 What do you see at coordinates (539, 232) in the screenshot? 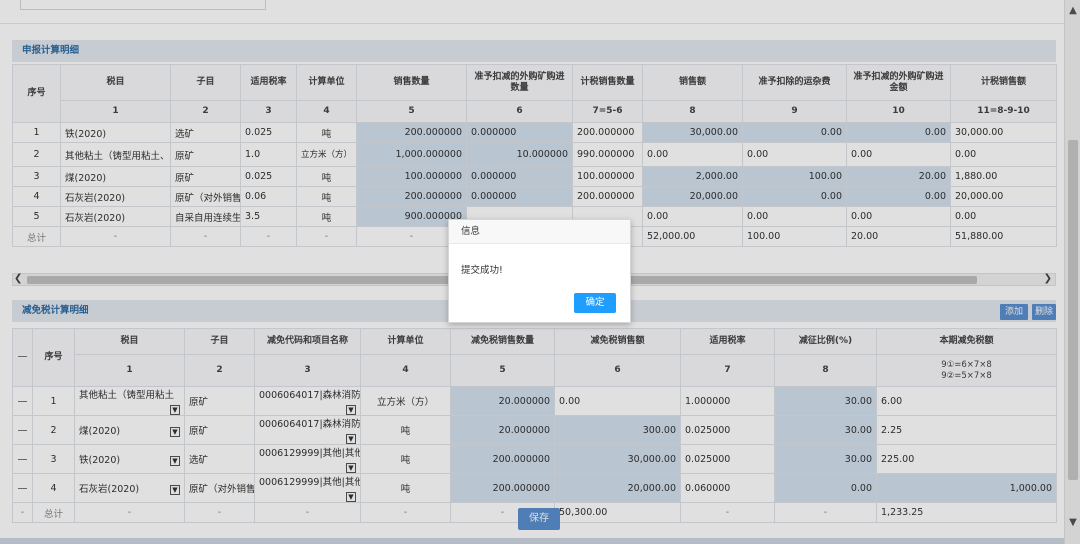
I see `dialog-title: 信息` at bounding box center [539, 232].